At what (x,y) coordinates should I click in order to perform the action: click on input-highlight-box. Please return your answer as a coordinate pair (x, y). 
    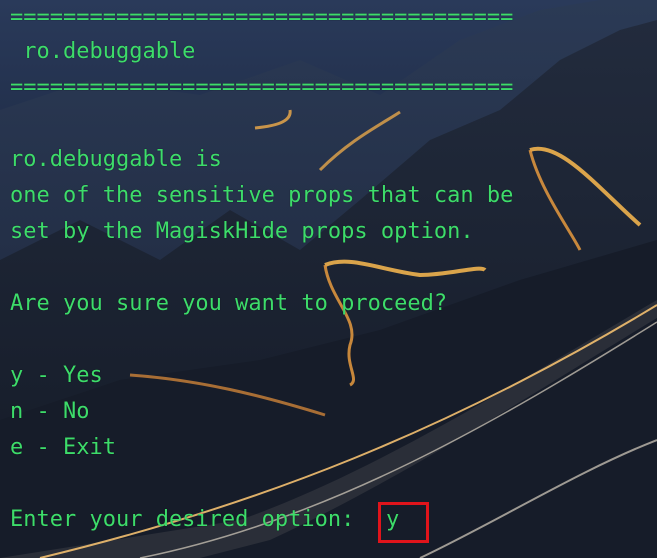
    Looking at the image, I should click on (403, 522).